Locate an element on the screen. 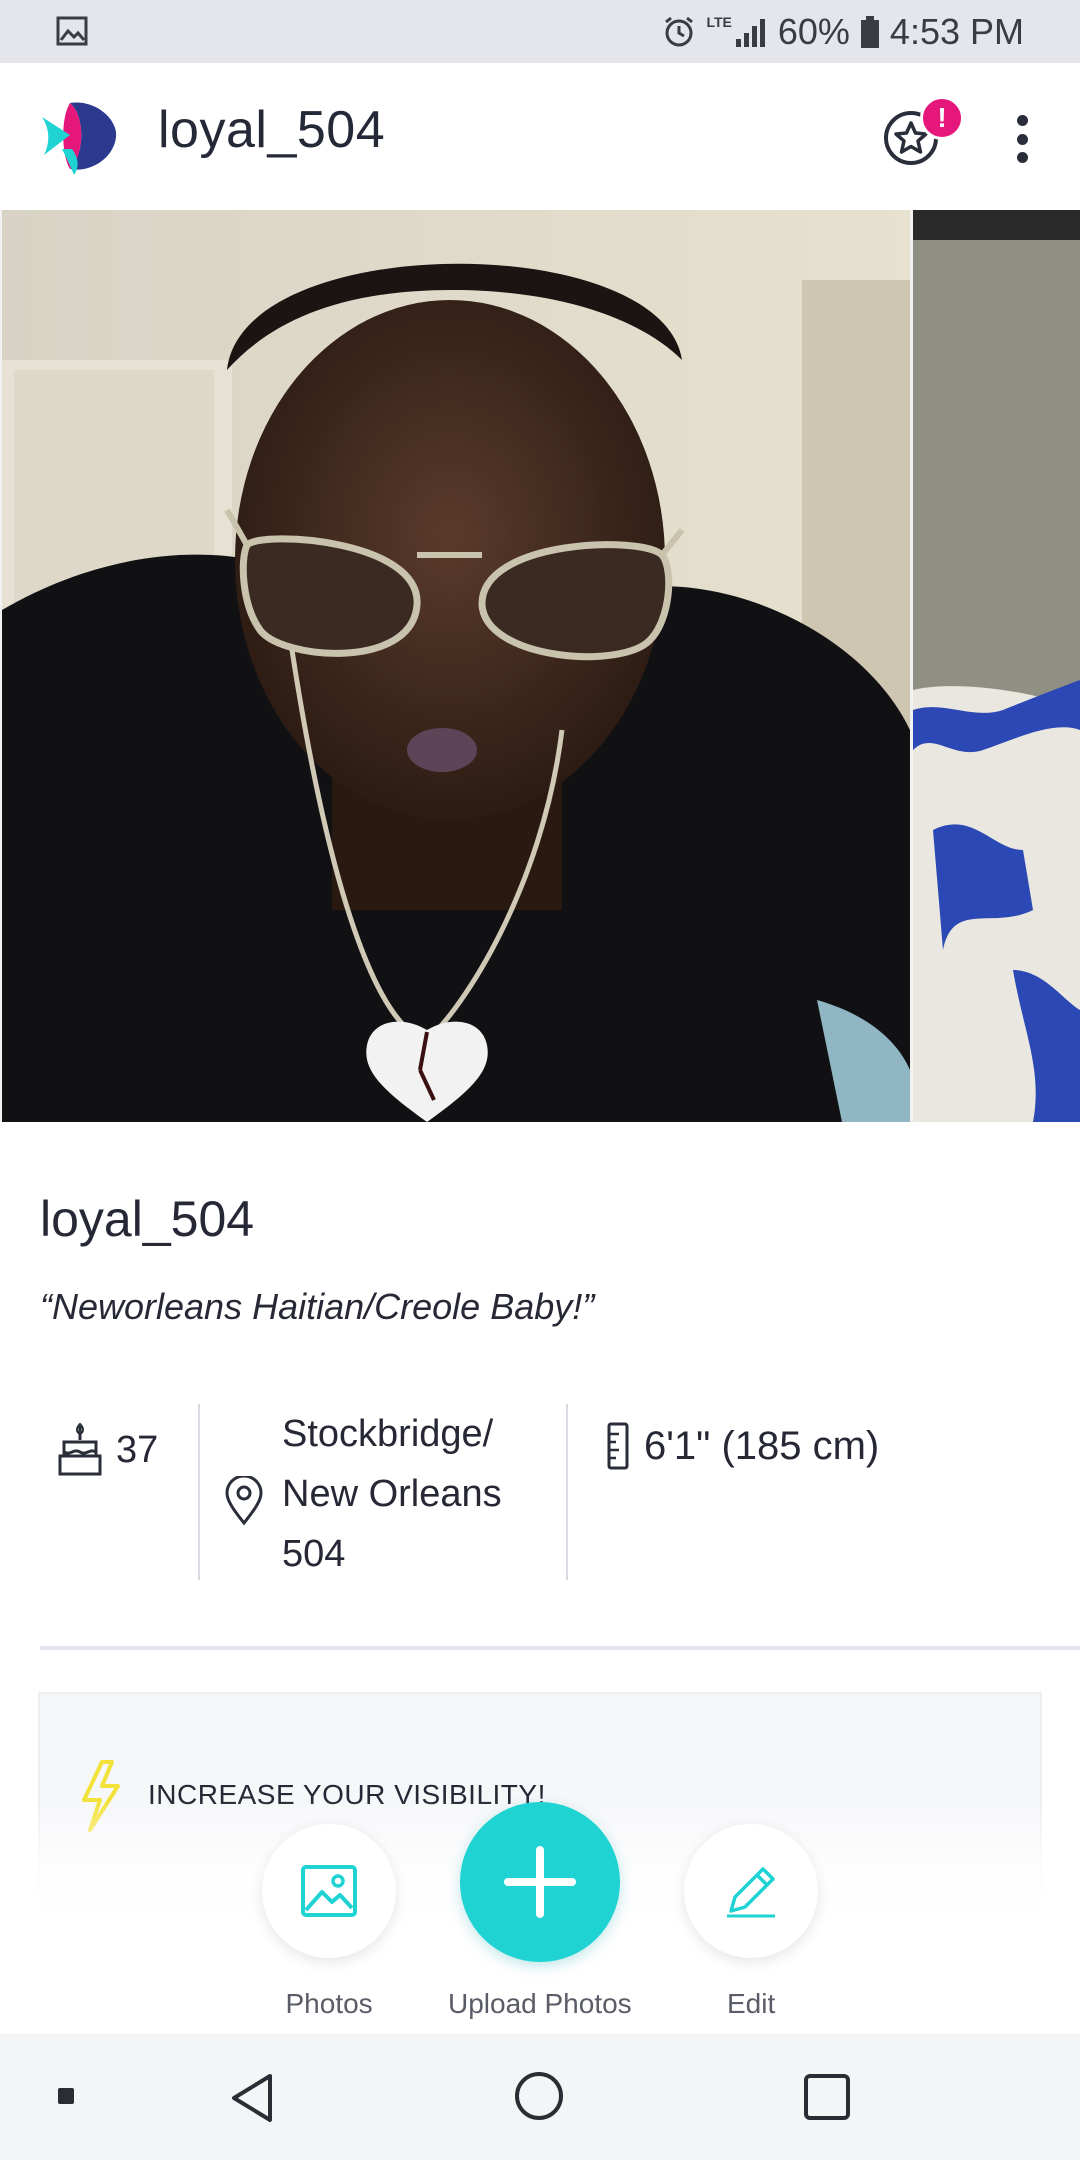  page-title: loyal_504 is located at coordinates (272, 130).